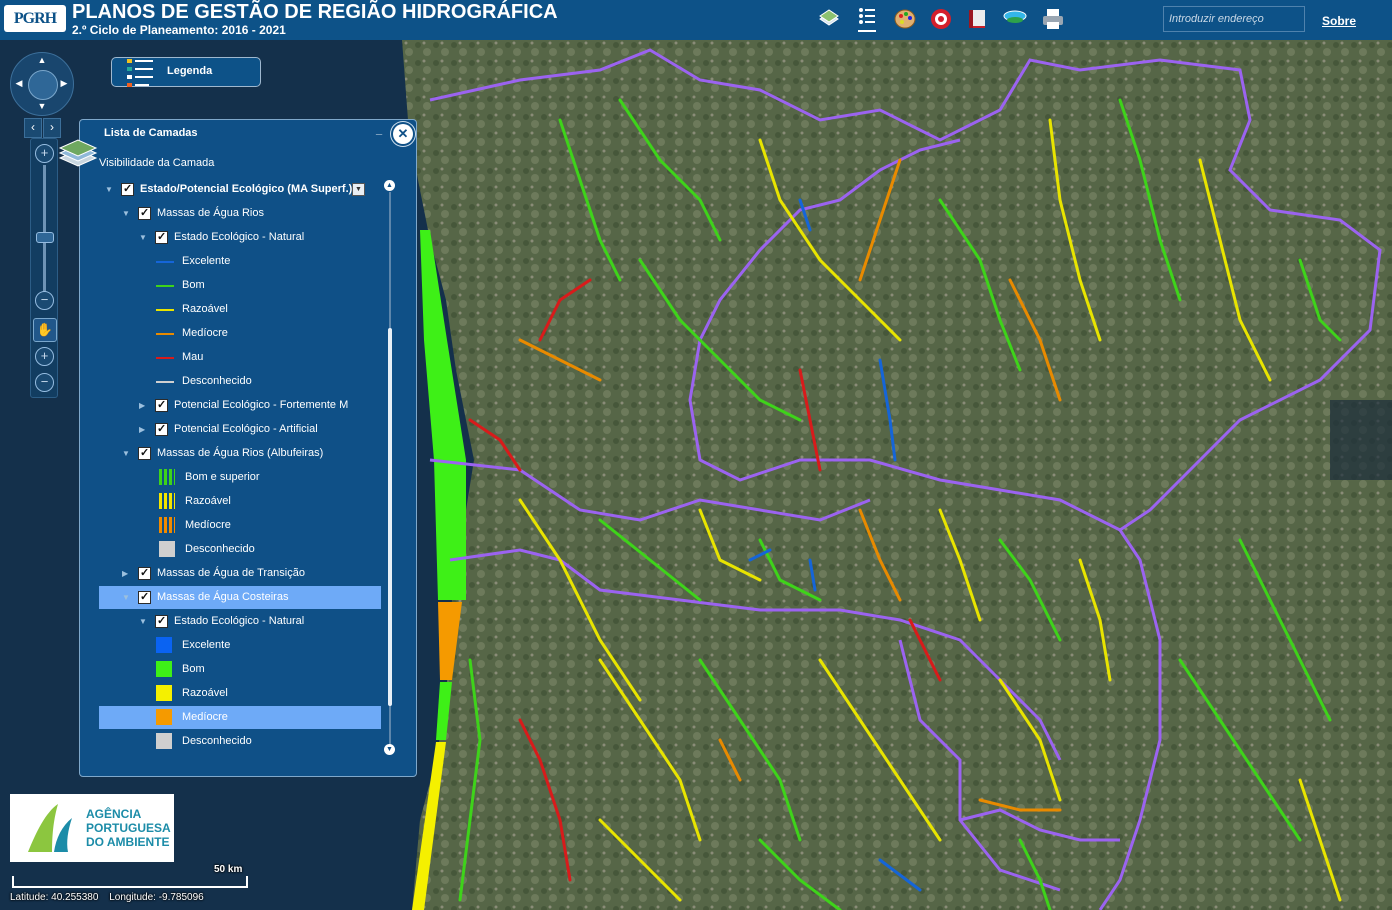 Image resolution: width=1392 pixels, height=910 pixels. What do you see at coordinates (114, 814) in the screenshot?
I see `apa-line-1: AGÊNCIA` at bounding box center [114, 814].